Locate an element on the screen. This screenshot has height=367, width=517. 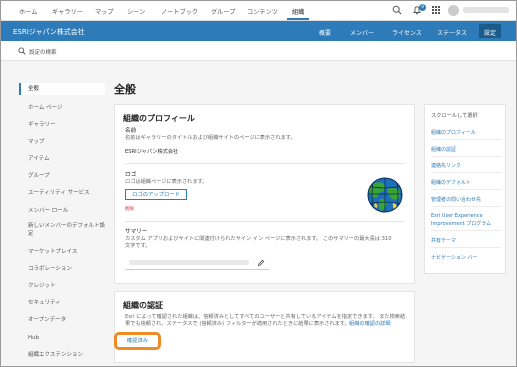
user-avatar is located at coordinates (453, 10).